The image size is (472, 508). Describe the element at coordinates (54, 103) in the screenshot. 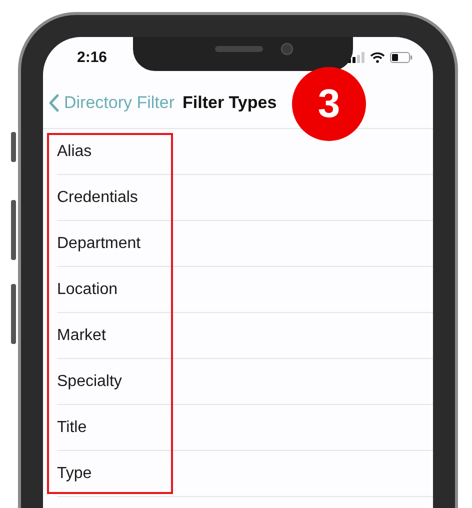

I see `back-chevron-icon` at that location.